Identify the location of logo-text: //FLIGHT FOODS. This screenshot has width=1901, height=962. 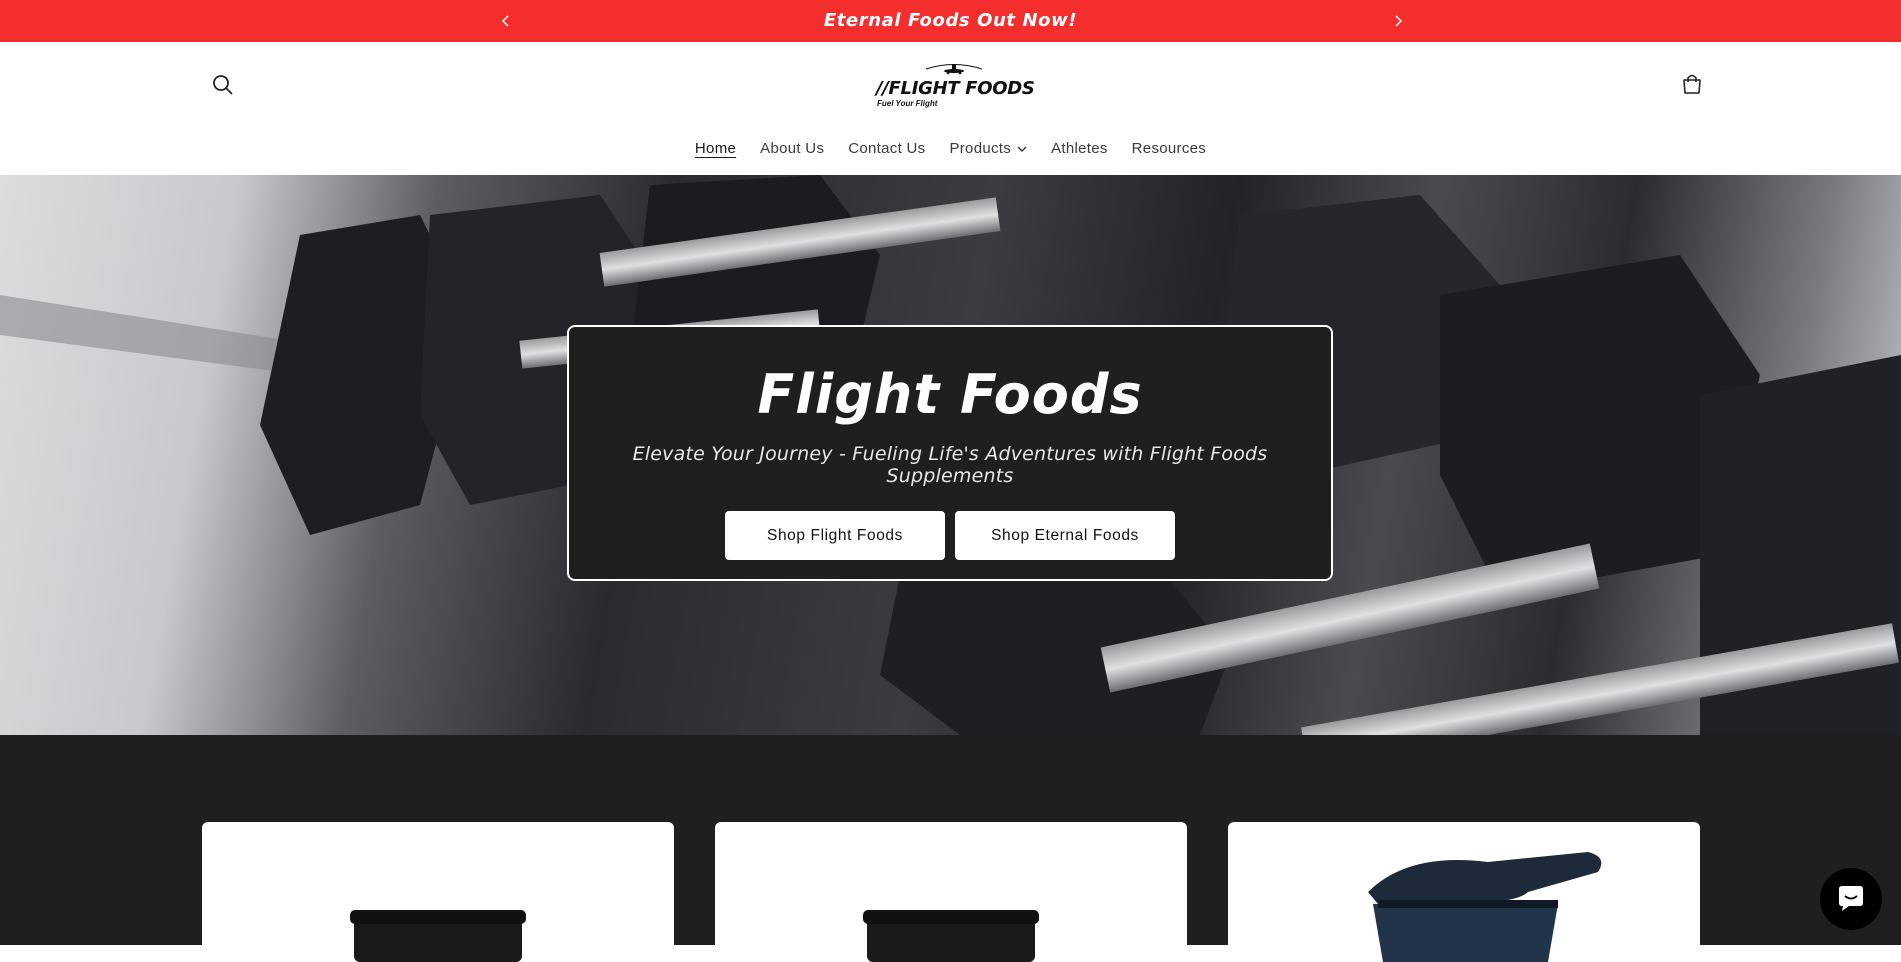
(955, 88).